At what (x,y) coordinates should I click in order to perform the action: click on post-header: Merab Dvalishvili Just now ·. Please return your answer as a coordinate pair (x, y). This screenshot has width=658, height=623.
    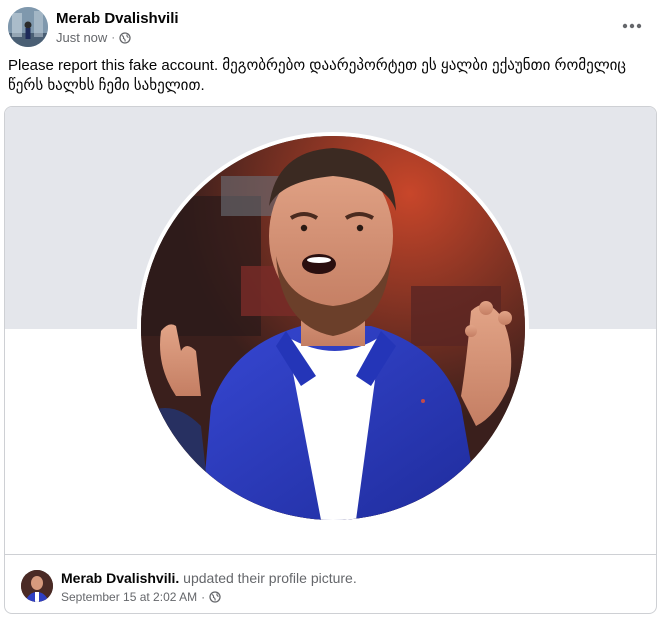
    Looking at the image, I should click on (329, 28).